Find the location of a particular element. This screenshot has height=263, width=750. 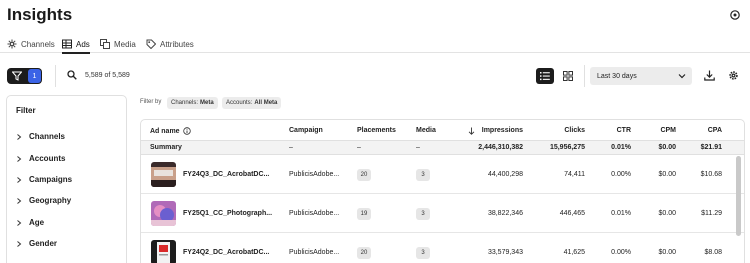

result-count: 5,589 of 5,589 is located at coordinates (107, 75).